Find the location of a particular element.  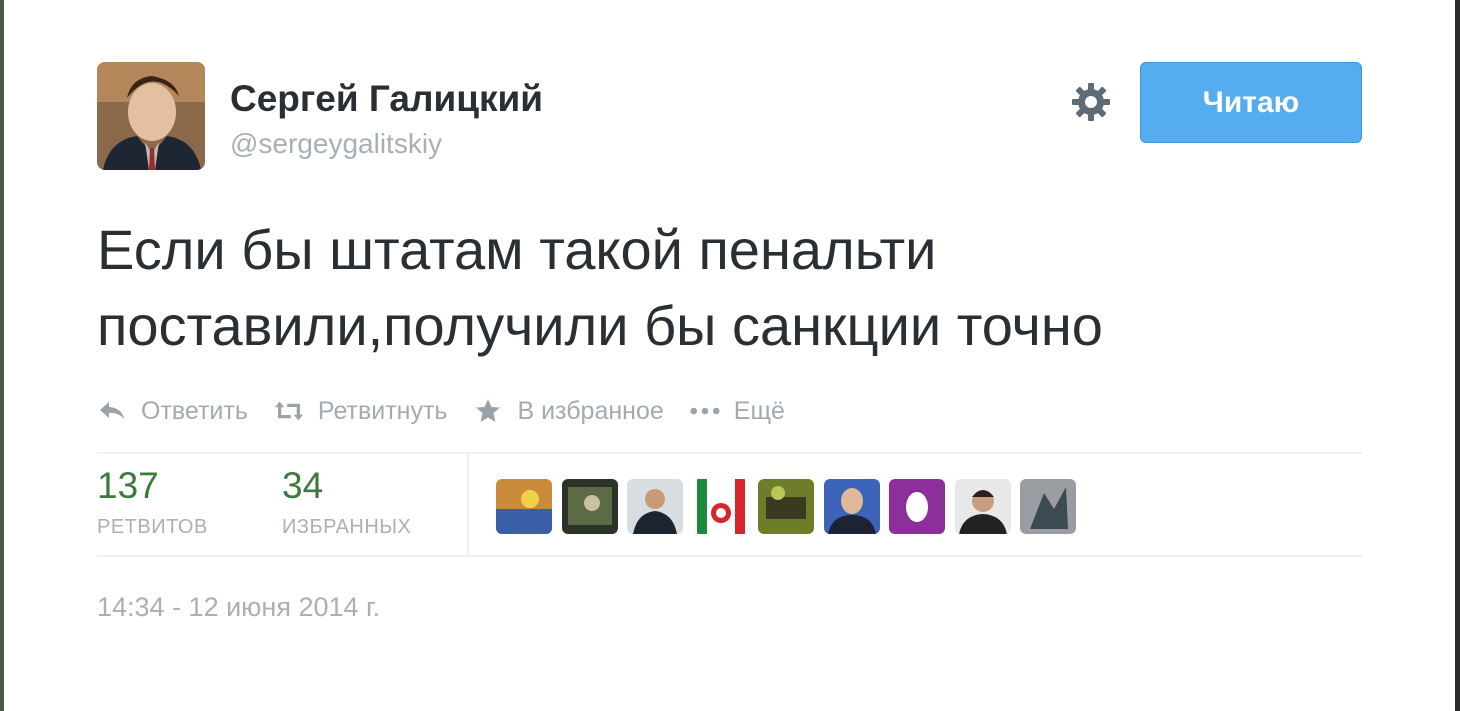

star-icon is located at coordinates (488, 411).